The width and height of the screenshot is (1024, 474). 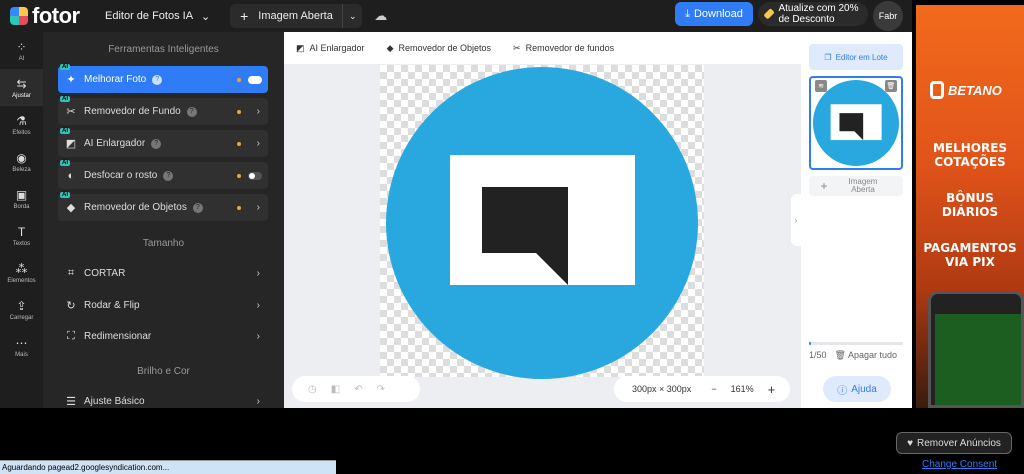 What do you see at coordinates (21, 272) in the screenshot?
I see `nav-item-elements: ⁂ Elementos` at bounding box center [21, 272].